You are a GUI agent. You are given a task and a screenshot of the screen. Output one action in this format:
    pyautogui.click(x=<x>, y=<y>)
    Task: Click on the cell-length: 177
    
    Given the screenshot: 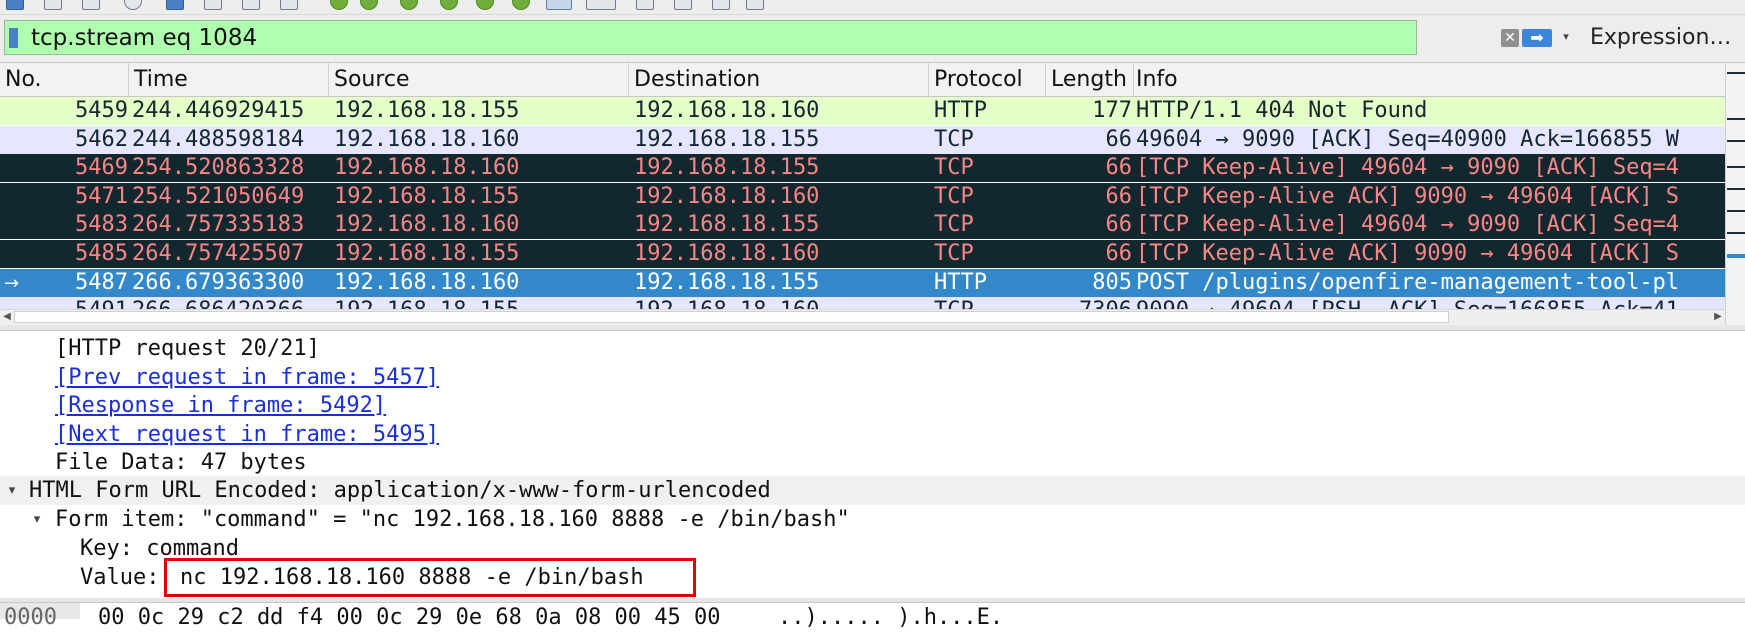 What is the action you would take?
    pyautogui.click(x=1112, y=110)
    